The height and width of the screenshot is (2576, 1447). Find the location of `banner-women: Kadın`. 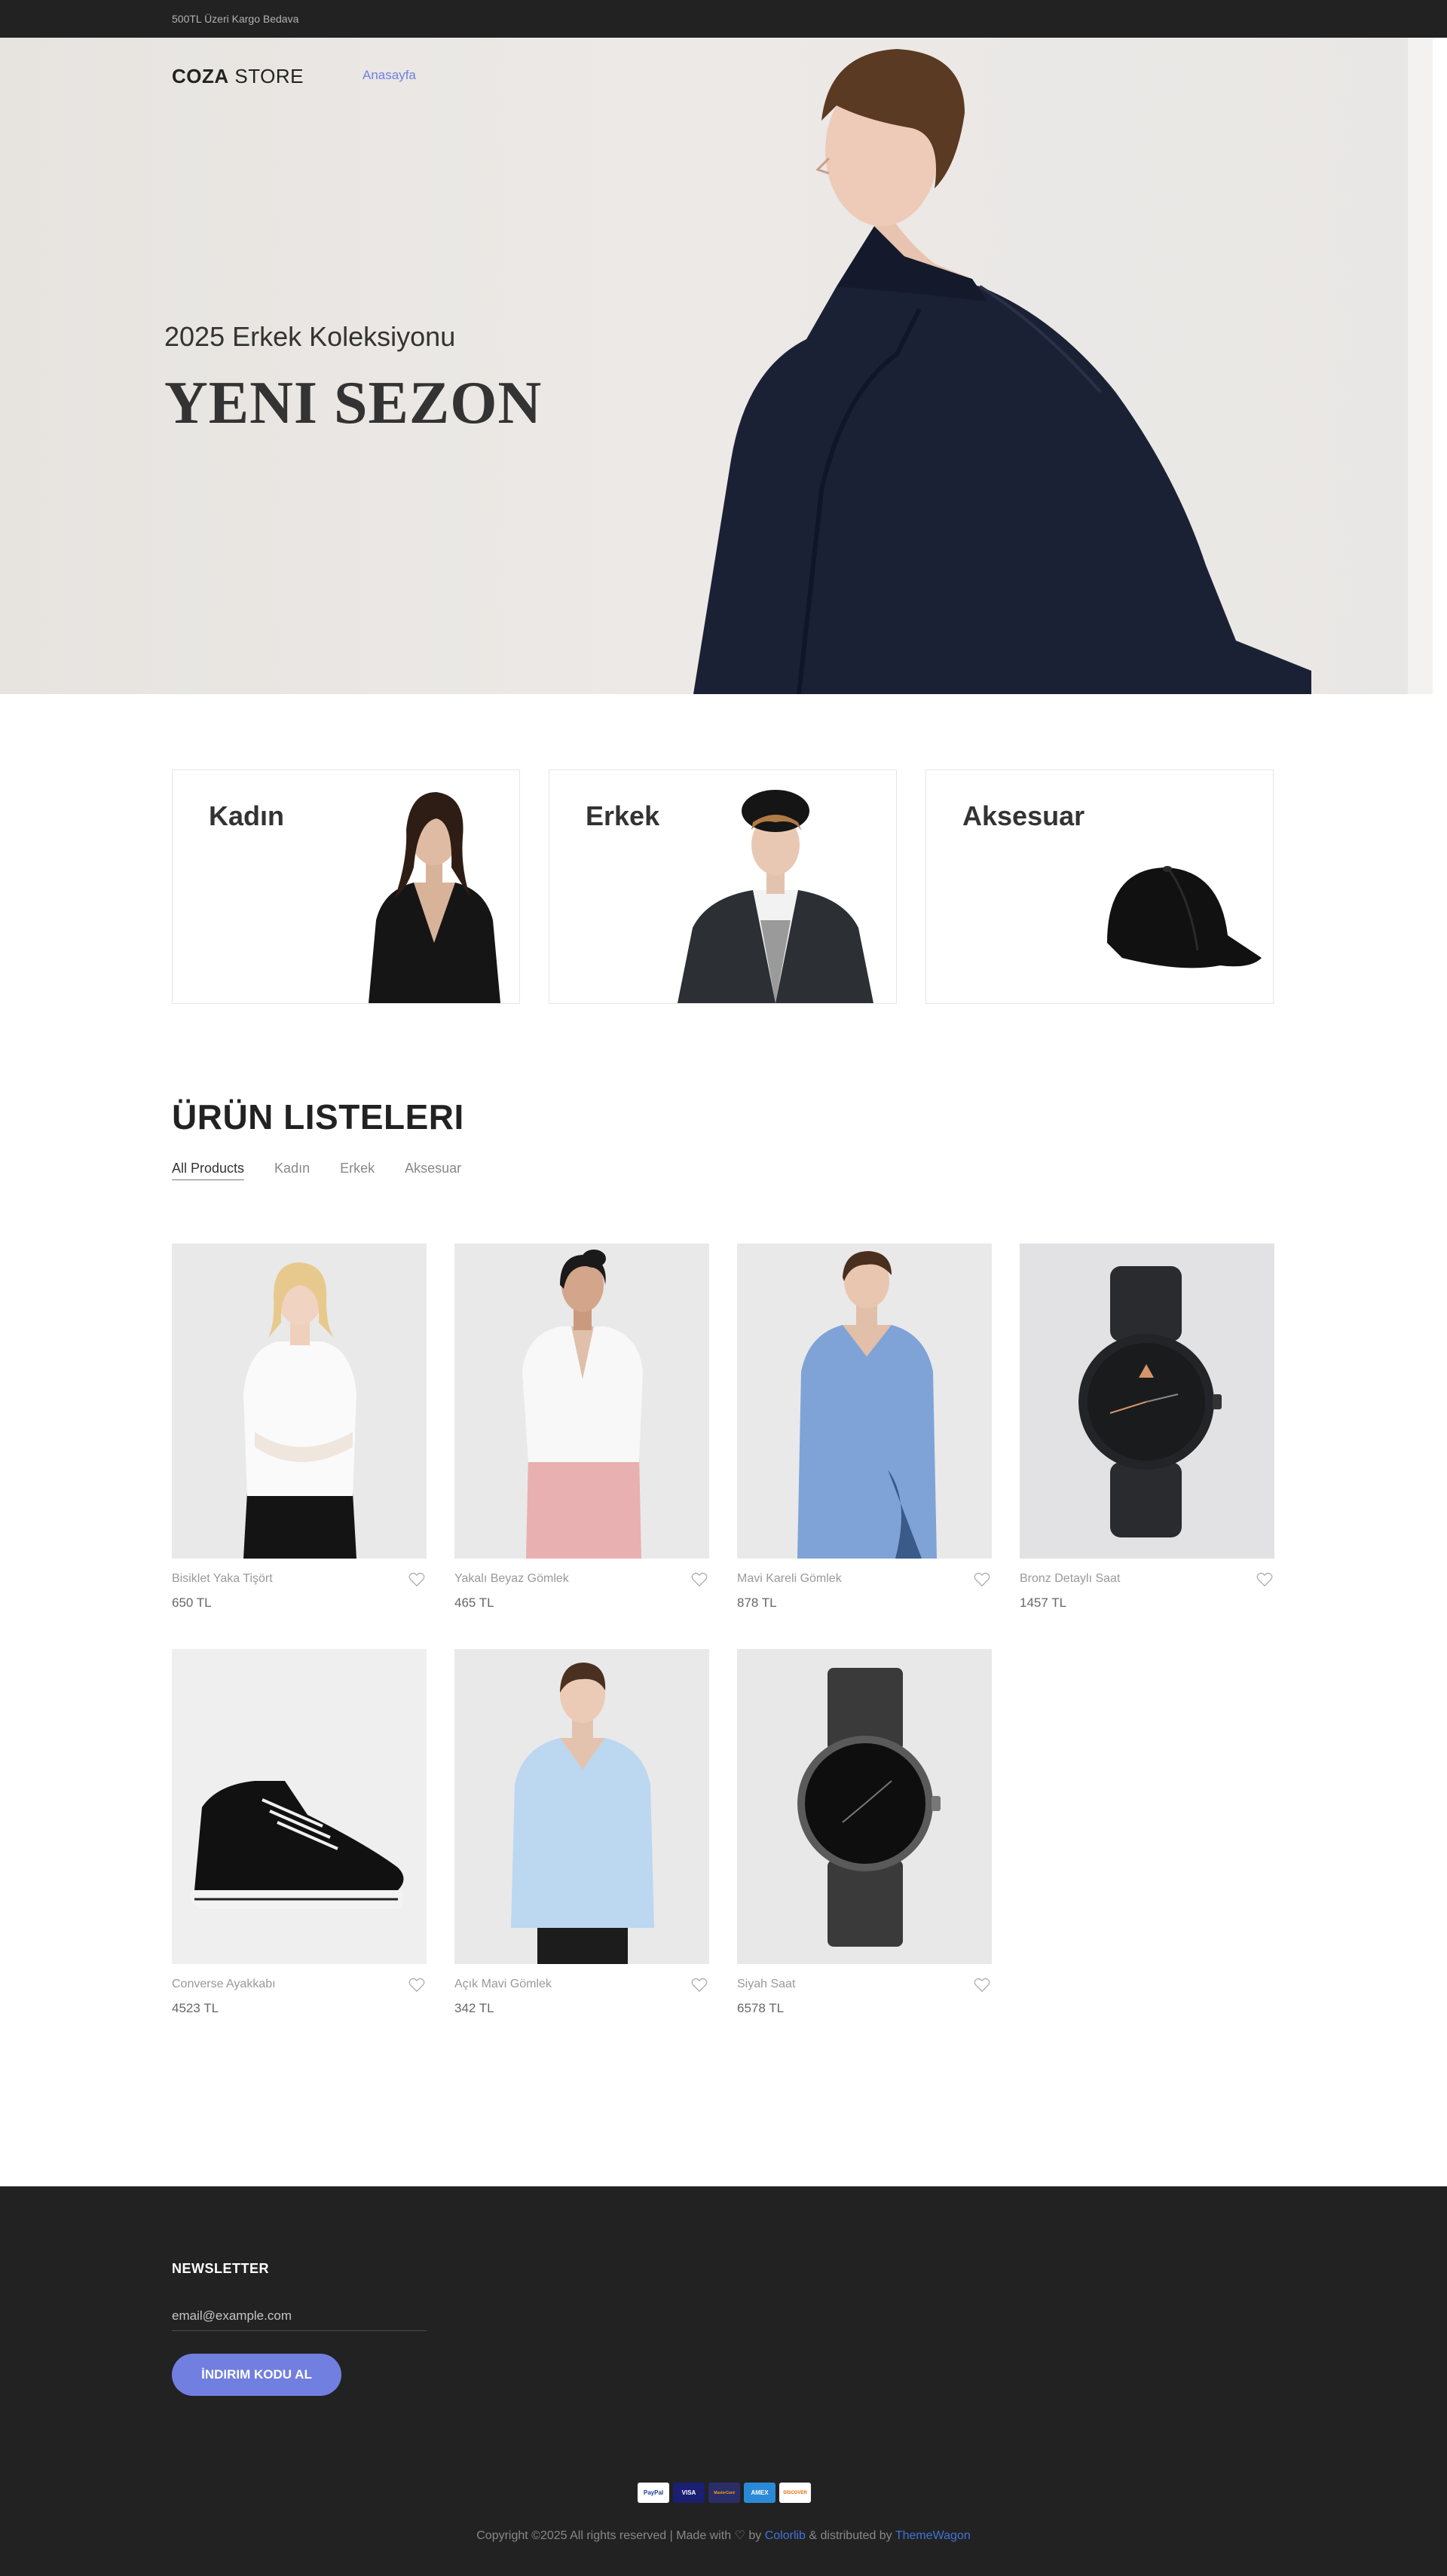

banner-women: Kadın is located at coordinates (346, 887).